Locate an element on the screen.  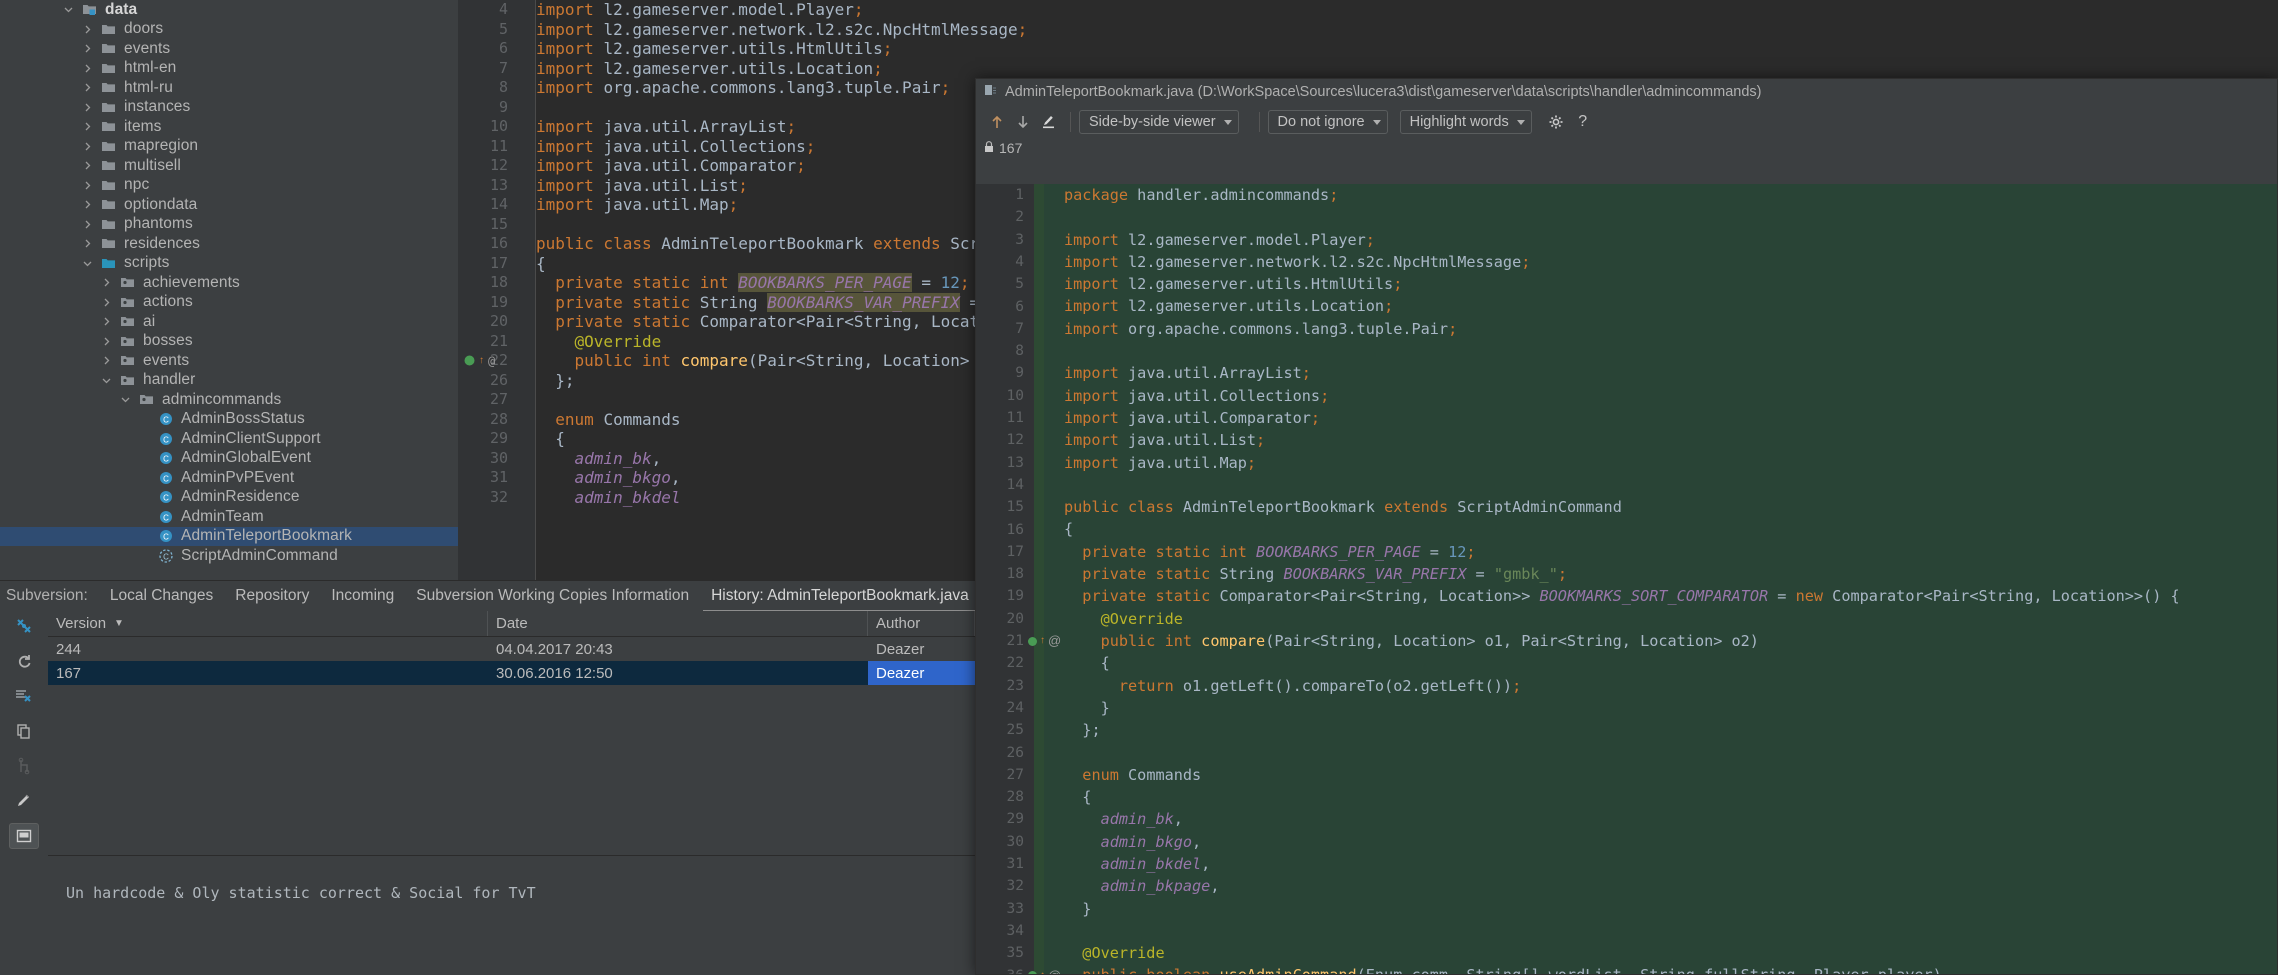
tree-item: C AdminClientSupport is located at coordinates (229, 439).